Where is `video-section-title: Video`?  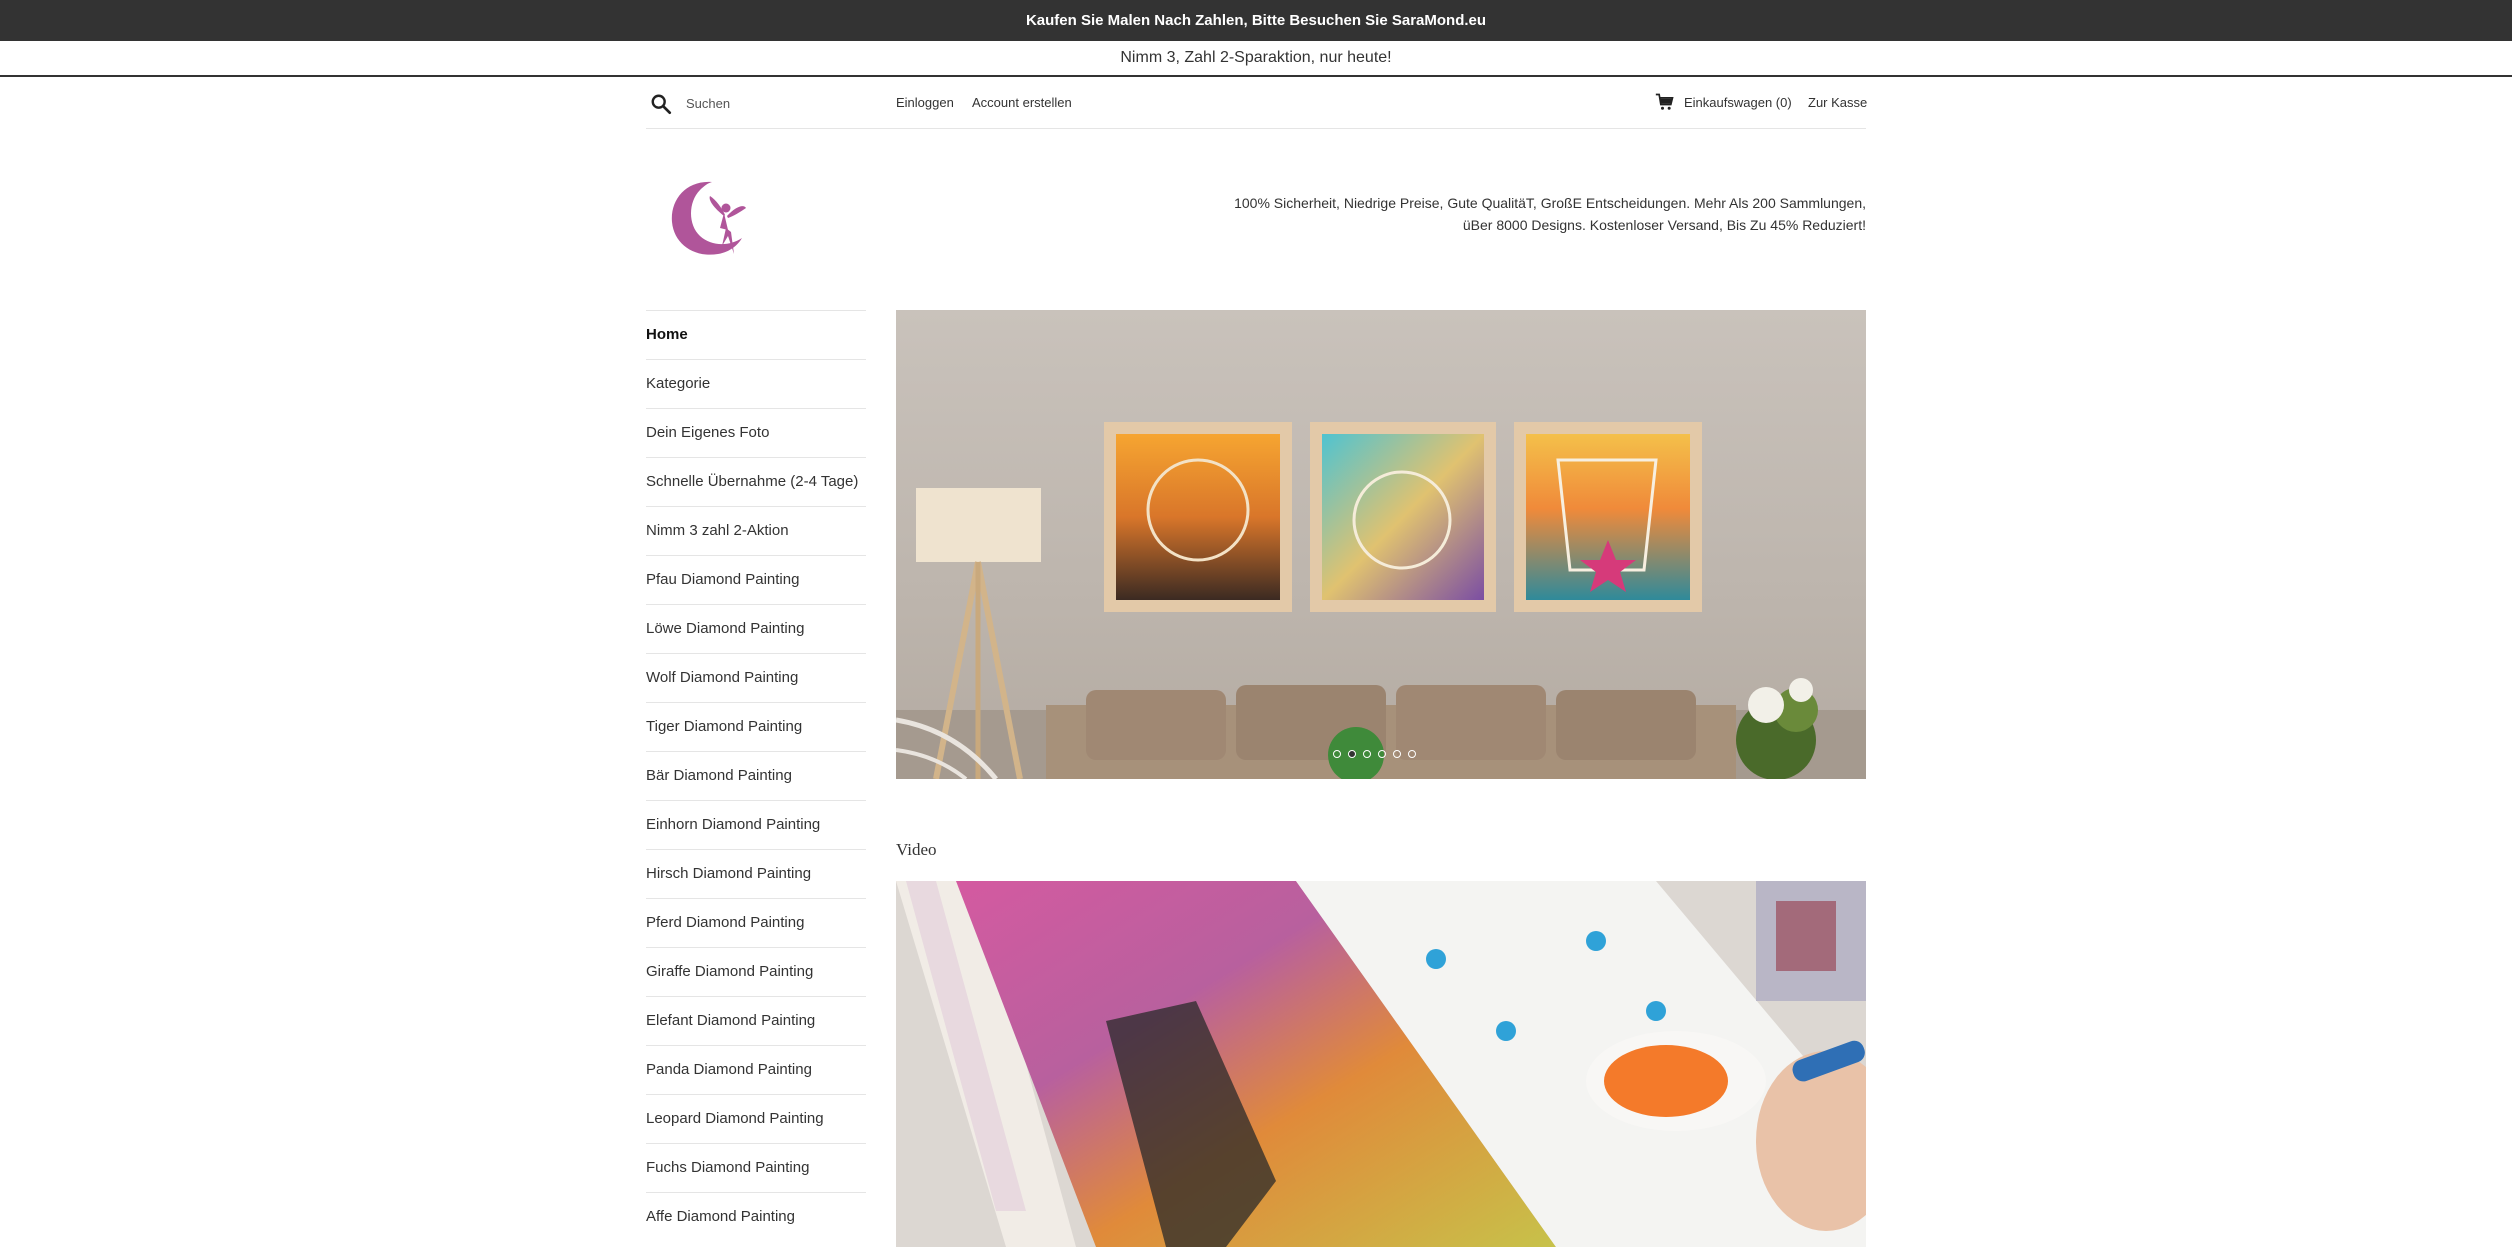
video-section-title: Video is located at coordinates (916, 849).